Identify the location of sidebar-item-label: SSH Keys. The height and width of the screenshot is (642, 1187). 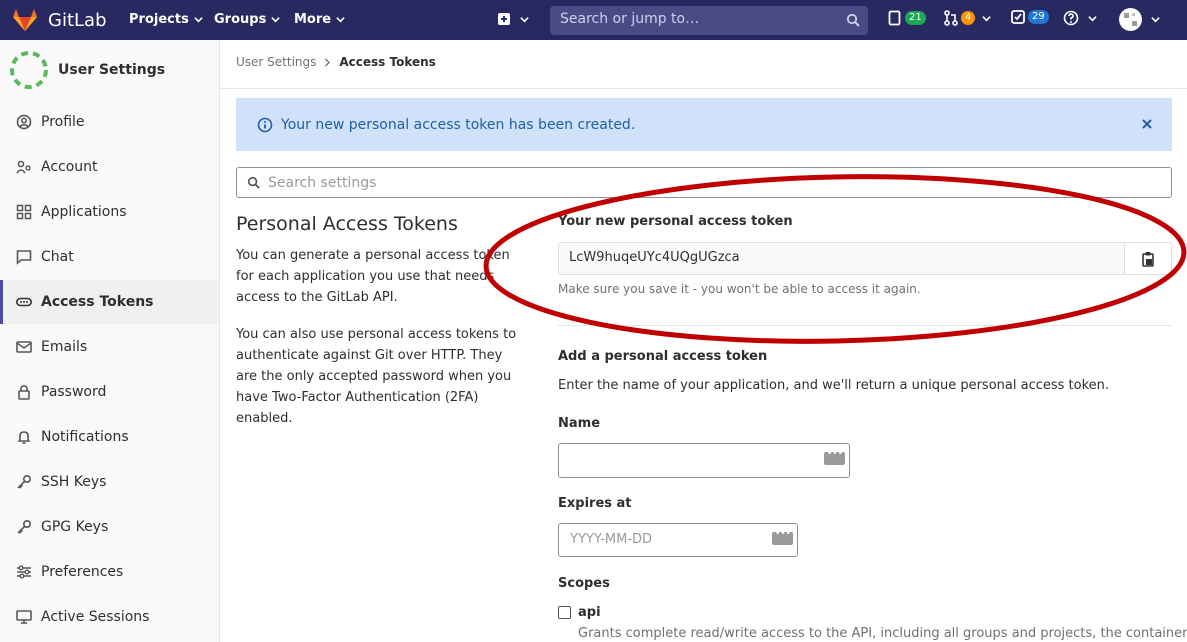
(74, 482).